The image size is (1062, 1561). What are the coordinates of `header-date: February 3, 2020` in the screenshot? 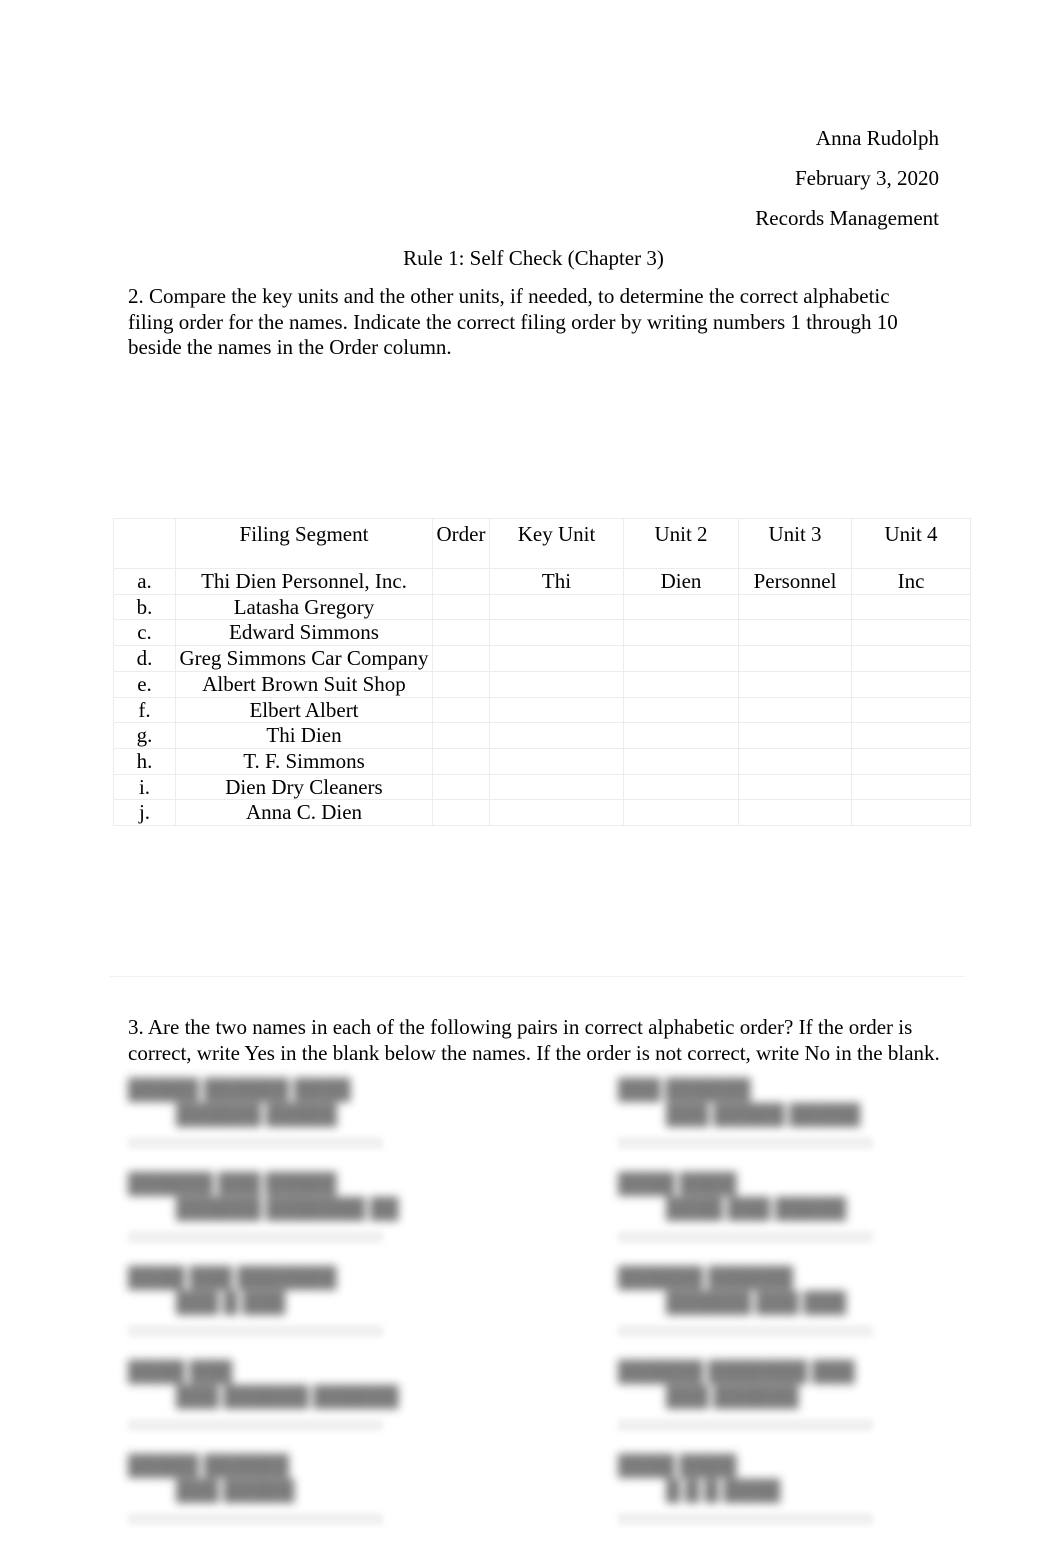 It's located at (866, 178).